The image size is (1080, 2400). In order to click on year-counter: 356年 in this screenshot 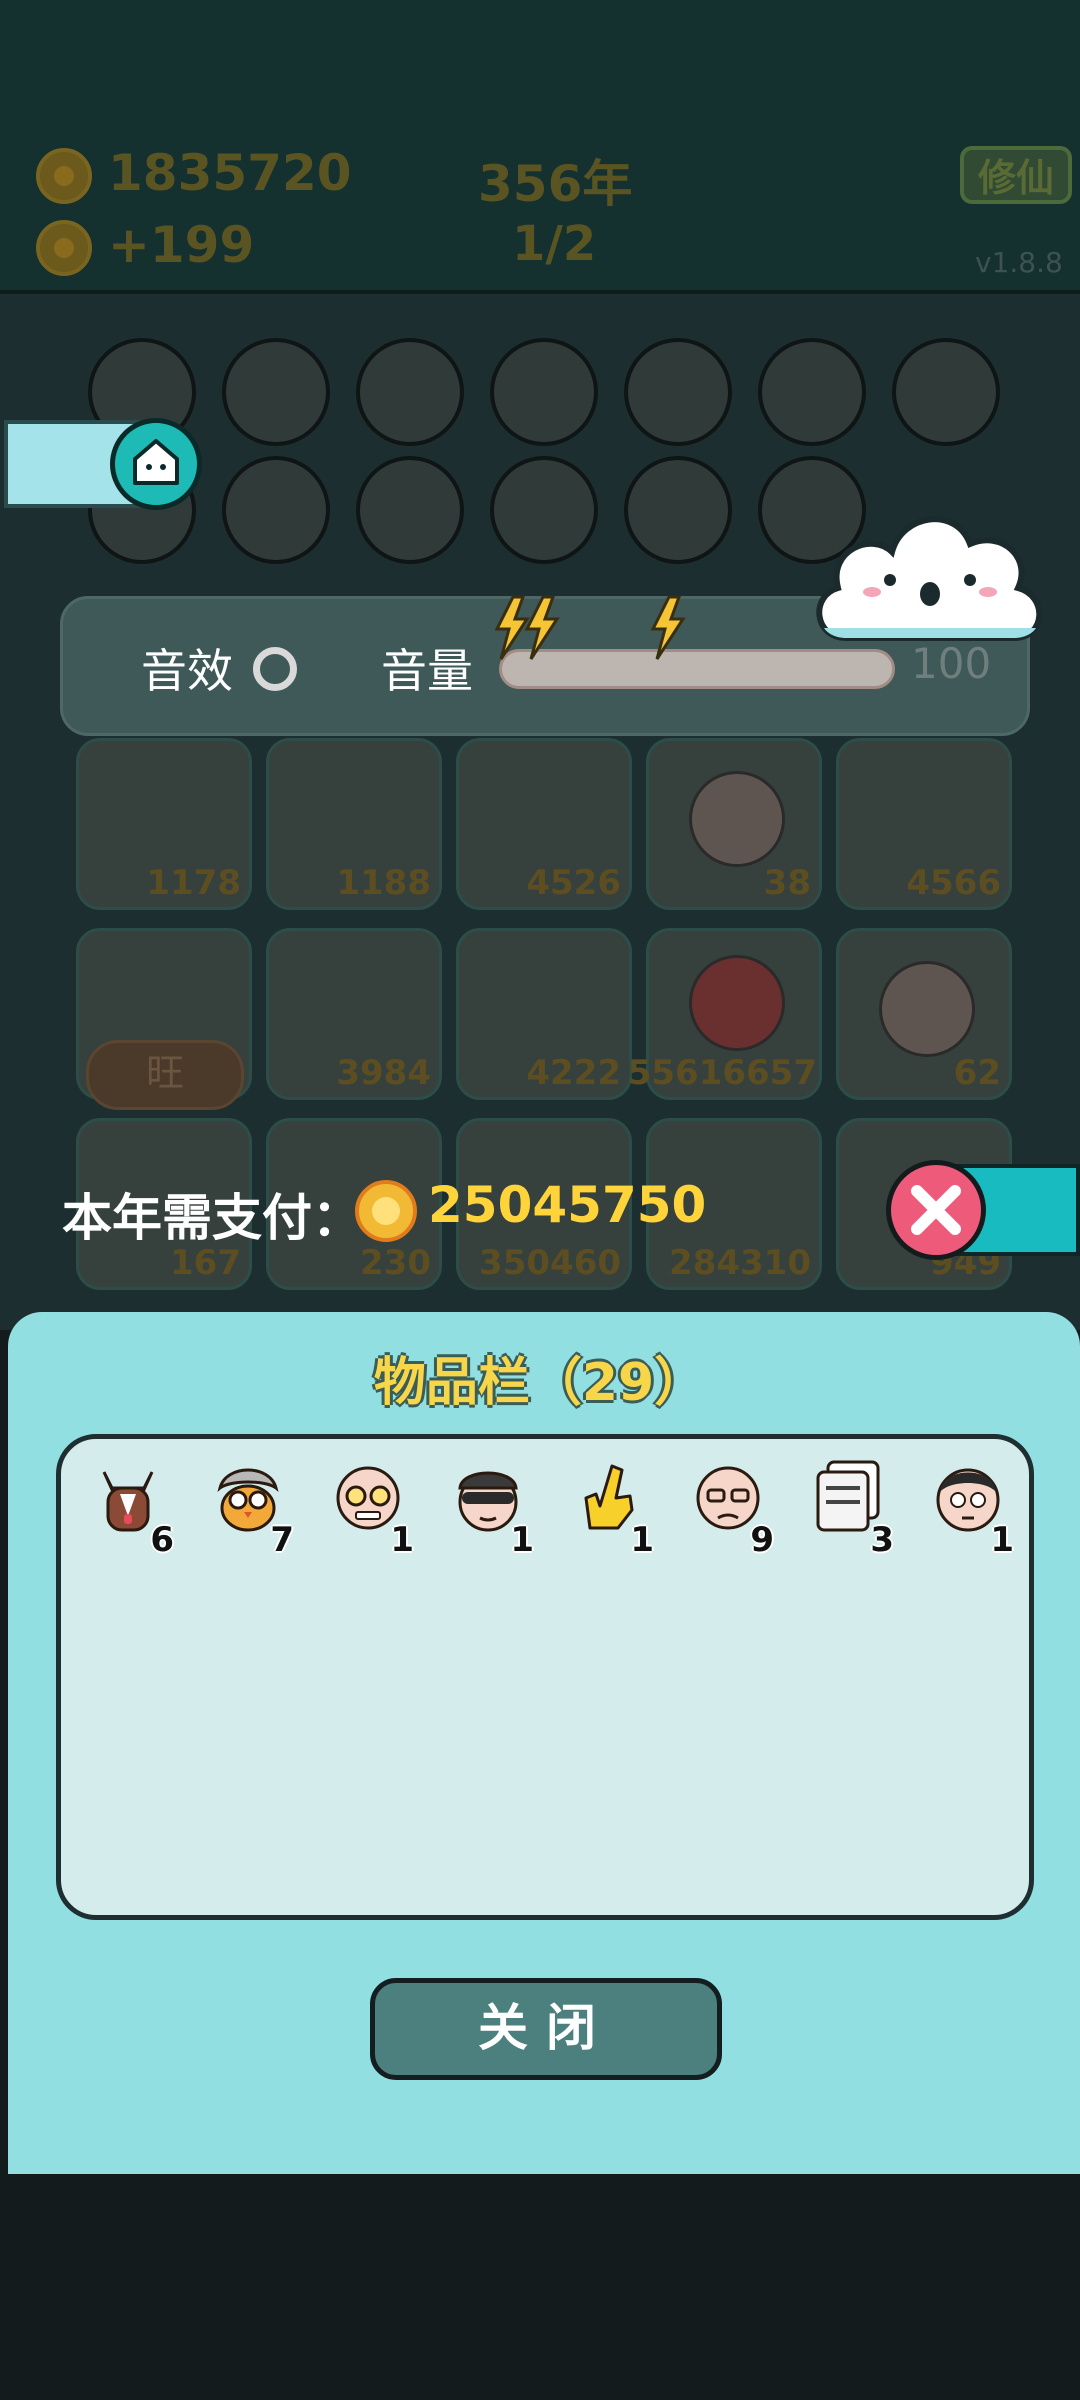, I will do `click(555, 184)`.